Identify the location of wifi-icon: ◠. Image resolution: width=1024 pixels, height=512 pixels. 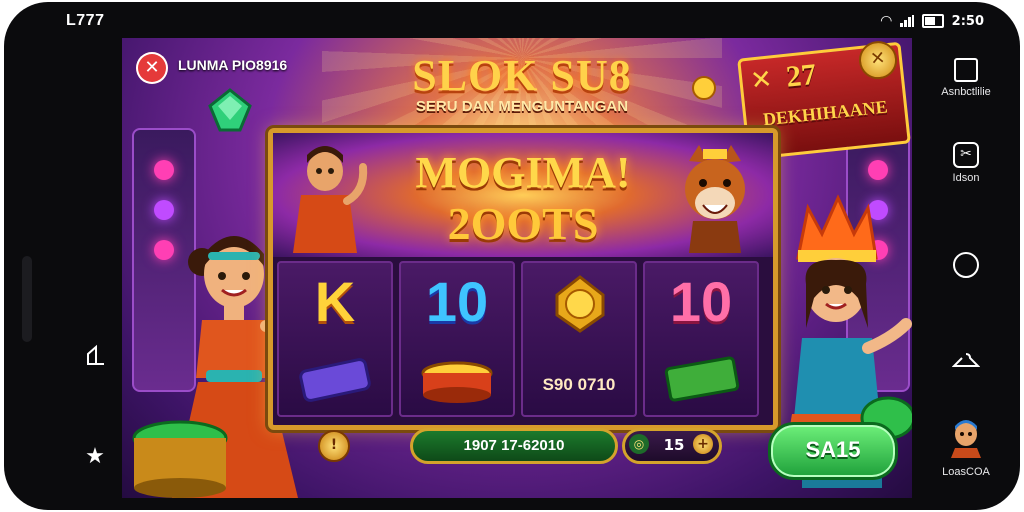
(886, 21).